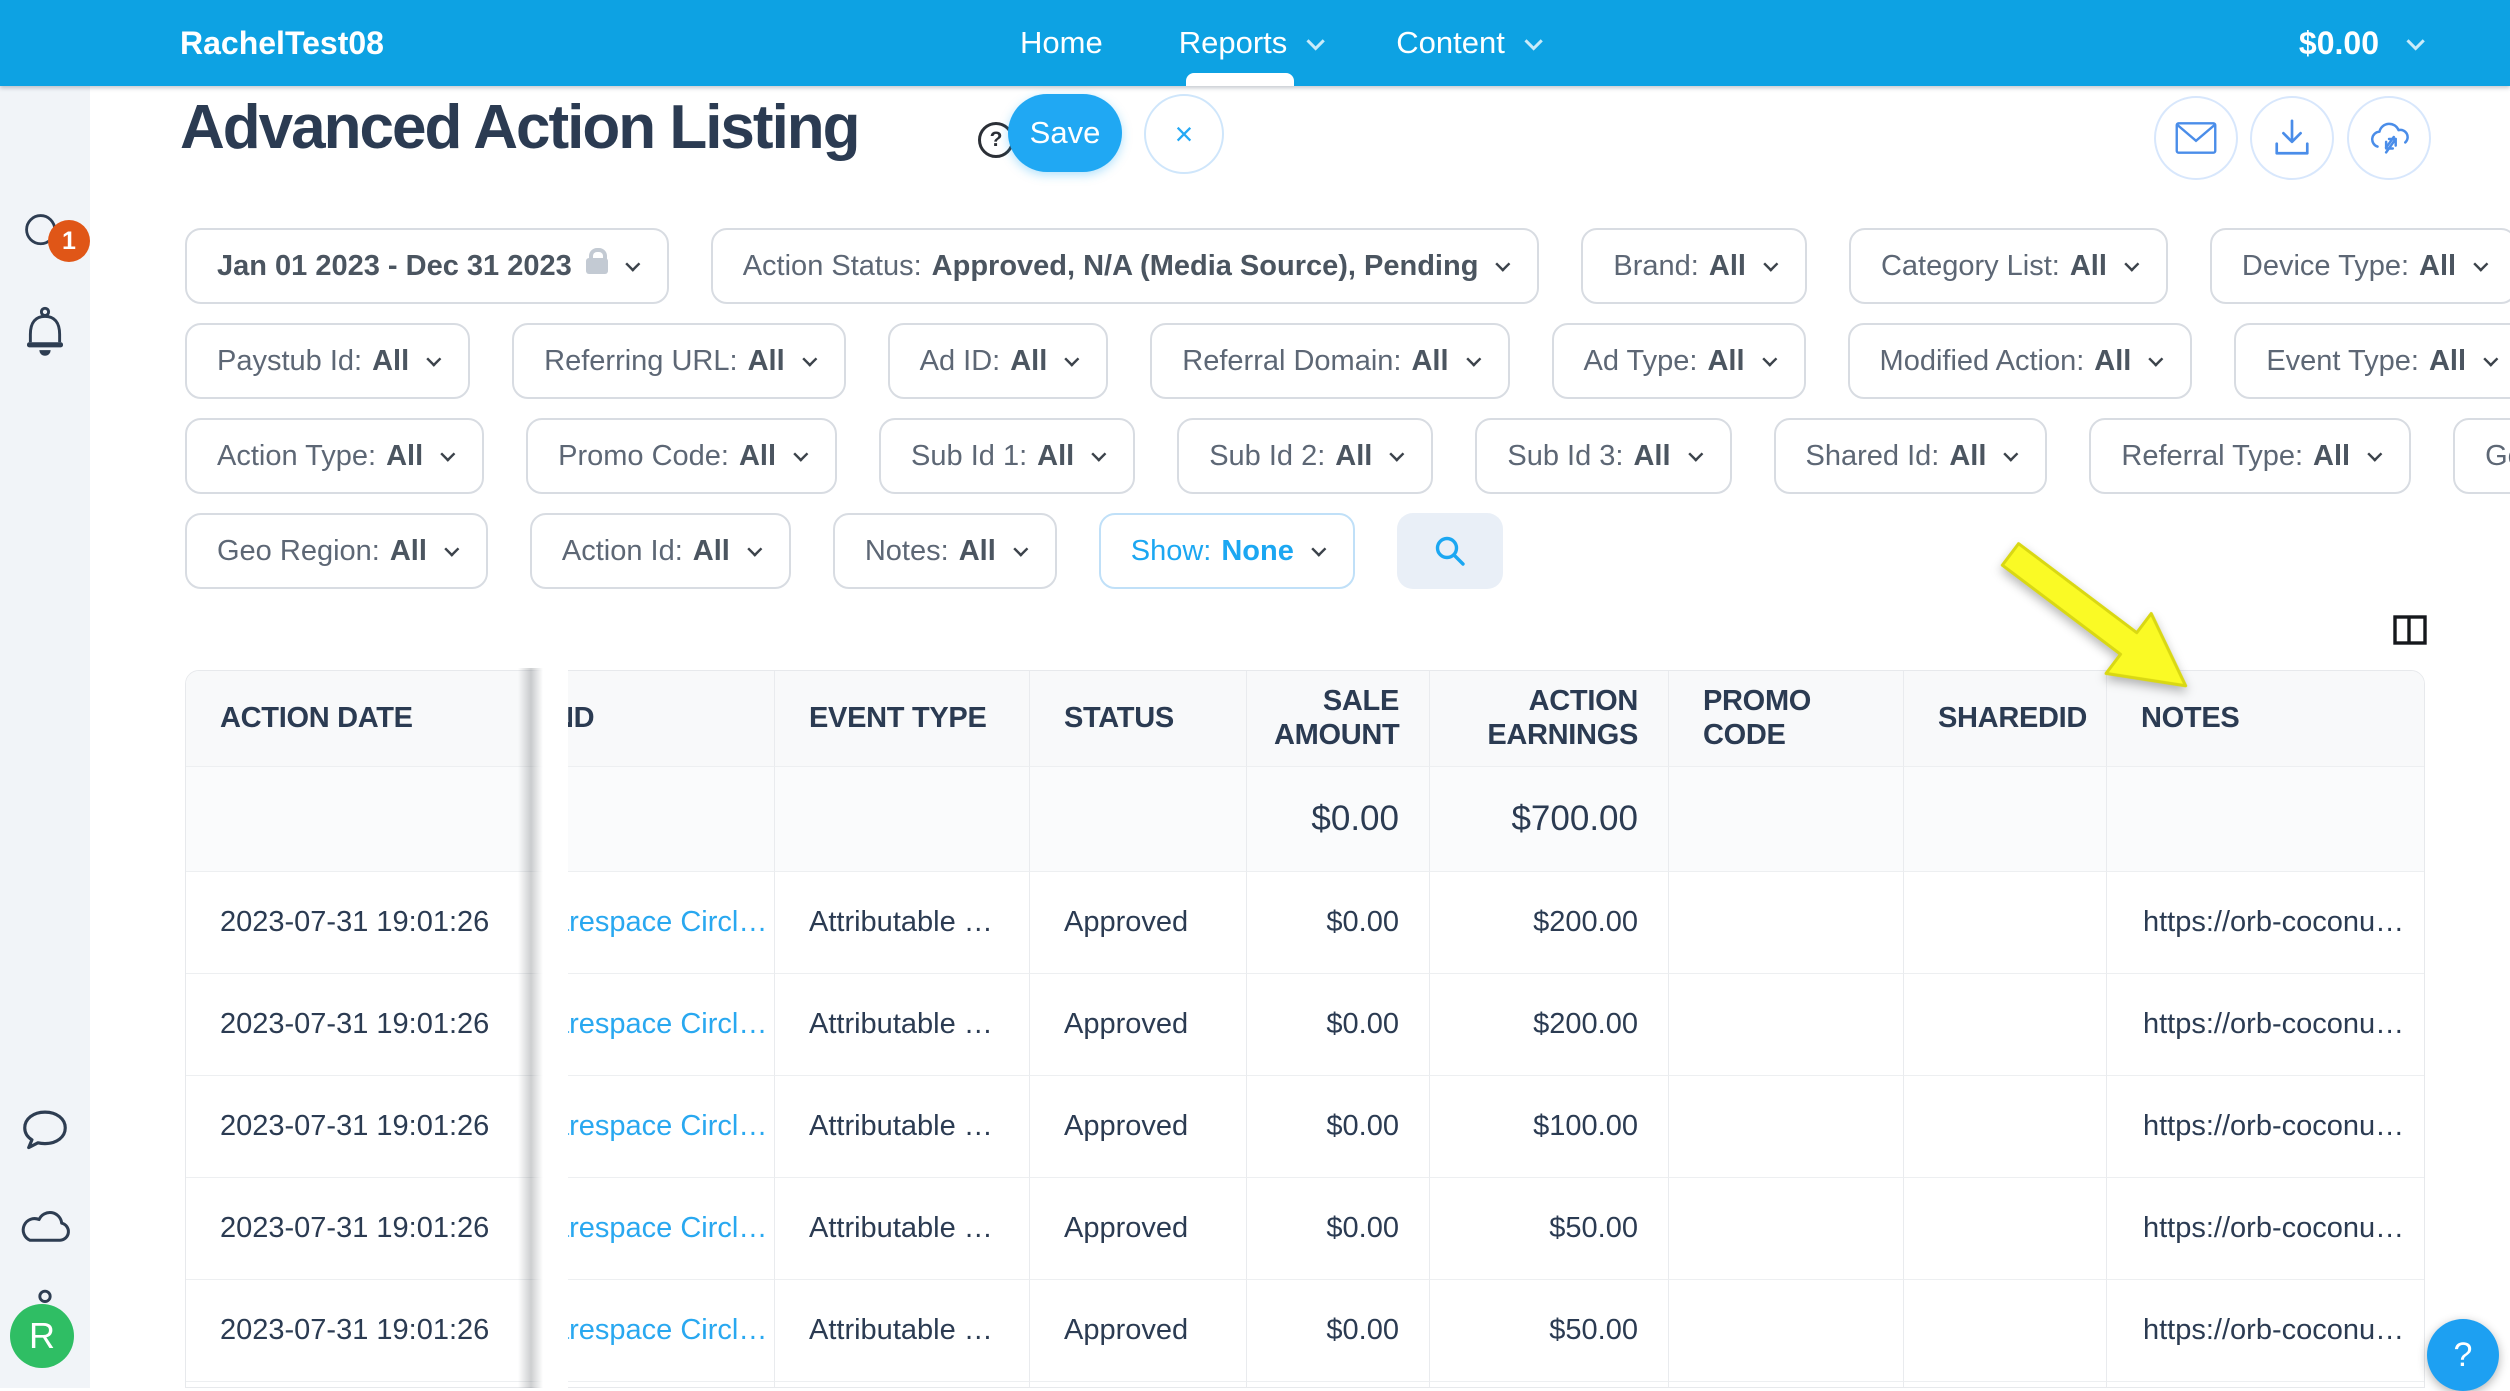  I want to click on cloud-sync-button, so click(2389, 138).